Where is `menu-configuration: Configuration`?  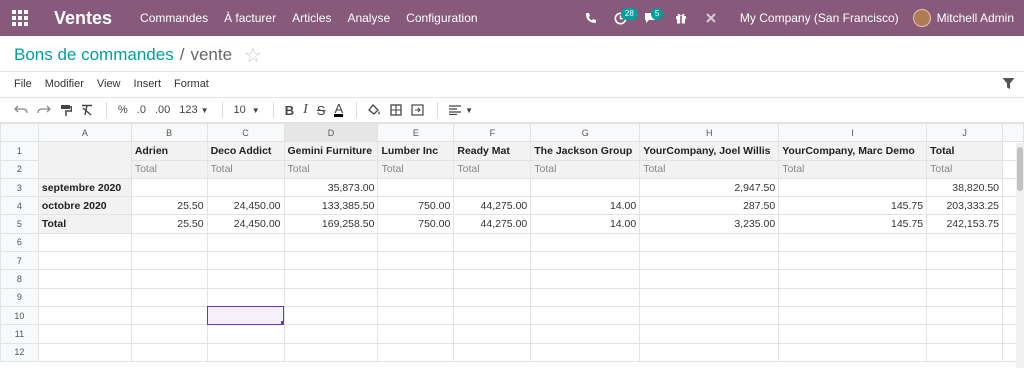
menu-configuration: Configuration is located at coordinates (441, 18).